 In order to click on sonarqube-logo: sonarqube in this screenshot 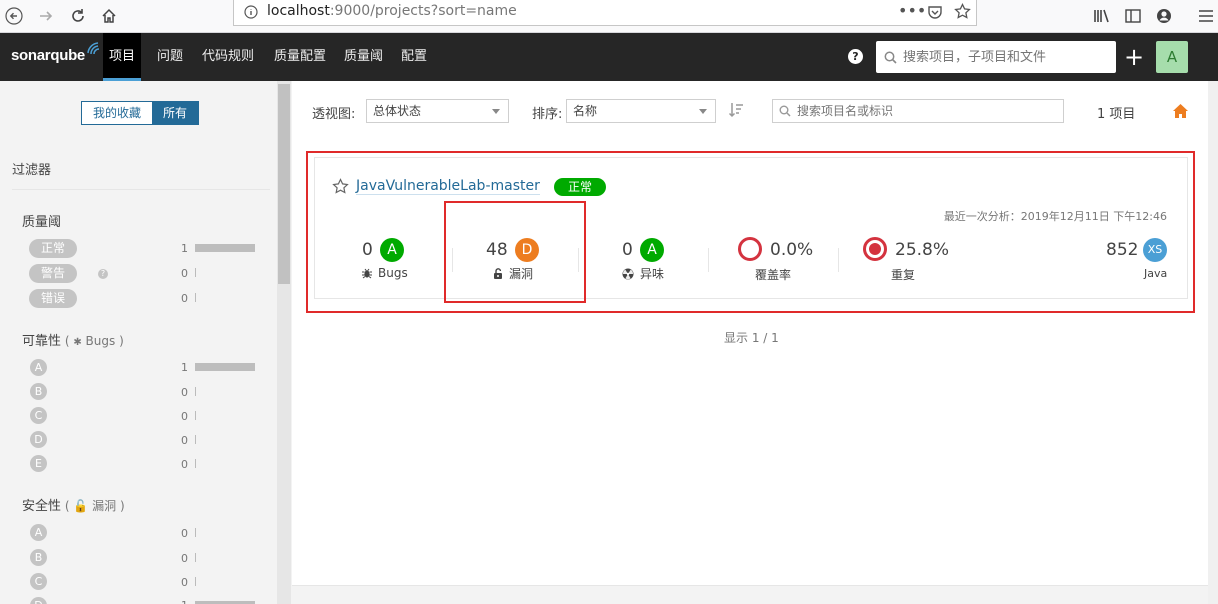, I will do `click(55, 53)`.